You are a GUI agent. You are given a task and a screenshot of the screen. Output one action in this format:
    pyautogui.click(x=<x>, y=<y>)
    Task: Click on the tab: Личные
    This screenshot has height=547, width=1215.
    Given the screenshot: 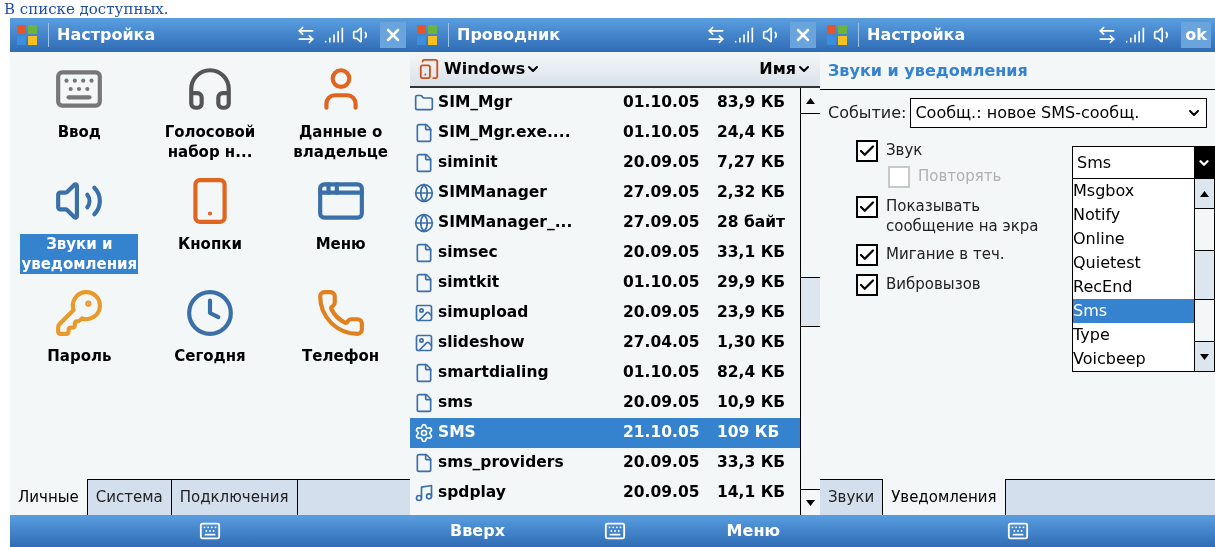 What is the action you would take?
    pyautogui.click(x=49, y=497)
    